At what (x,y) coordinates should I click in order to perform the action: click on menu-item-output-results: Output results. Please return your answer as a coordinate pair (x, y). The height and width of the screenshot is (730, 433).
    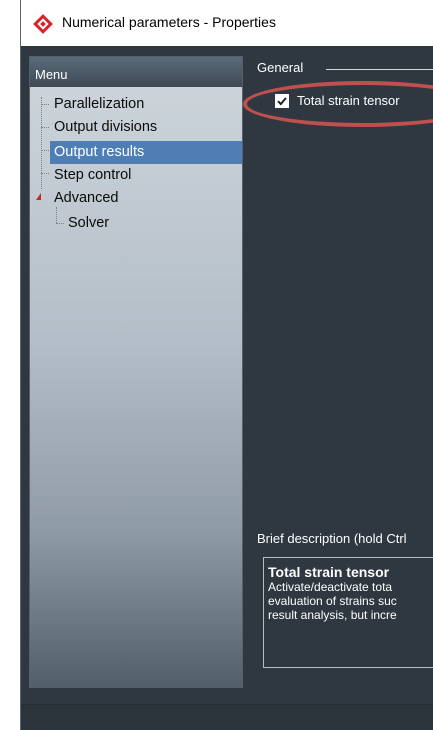
    Looking at the image, I should click on (146, 152).